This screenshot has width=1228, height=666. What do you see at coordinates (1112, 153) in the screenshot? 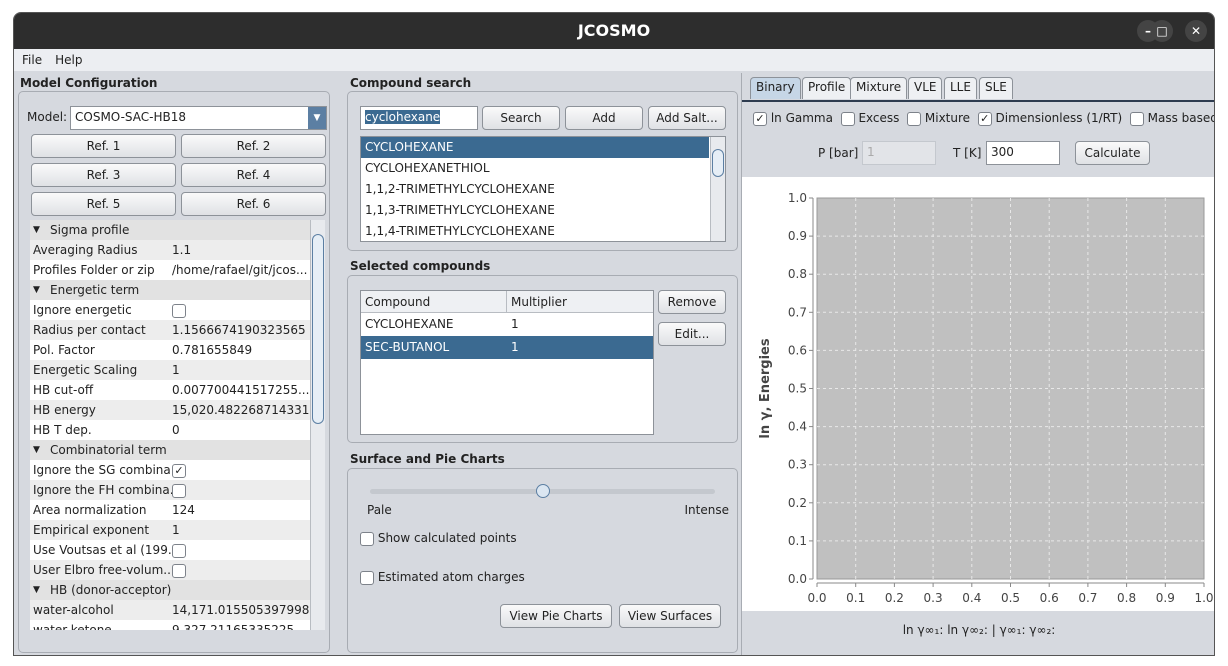
I see `calculate-button: Calculate` at bounding box center [1112, 153].